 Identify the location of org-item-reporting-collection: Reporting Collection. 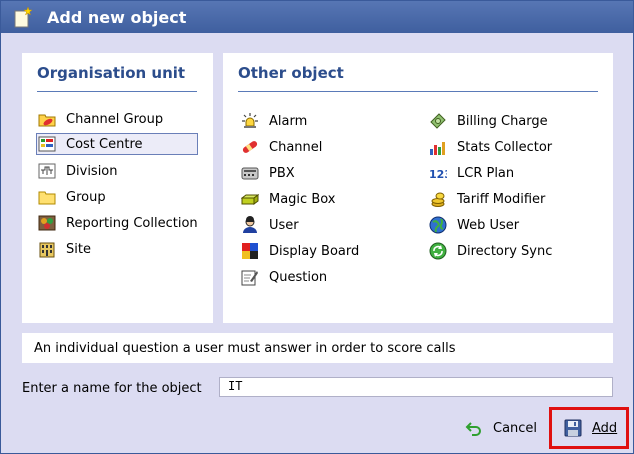
(118, 223).